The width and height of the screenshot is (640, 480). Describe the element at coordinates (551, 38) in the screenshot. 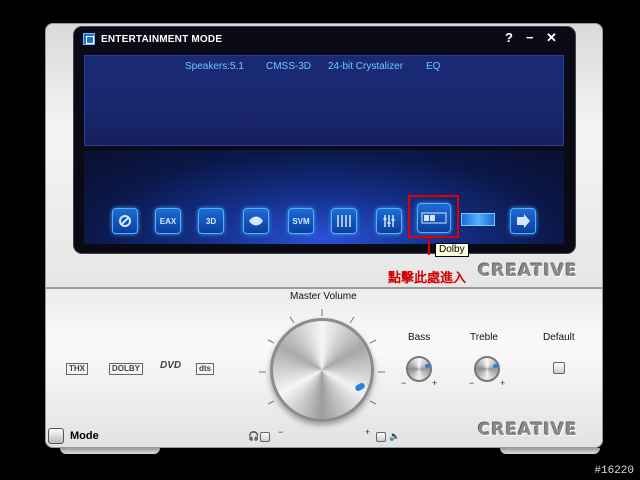

I see `close-button: ✕` at that location.